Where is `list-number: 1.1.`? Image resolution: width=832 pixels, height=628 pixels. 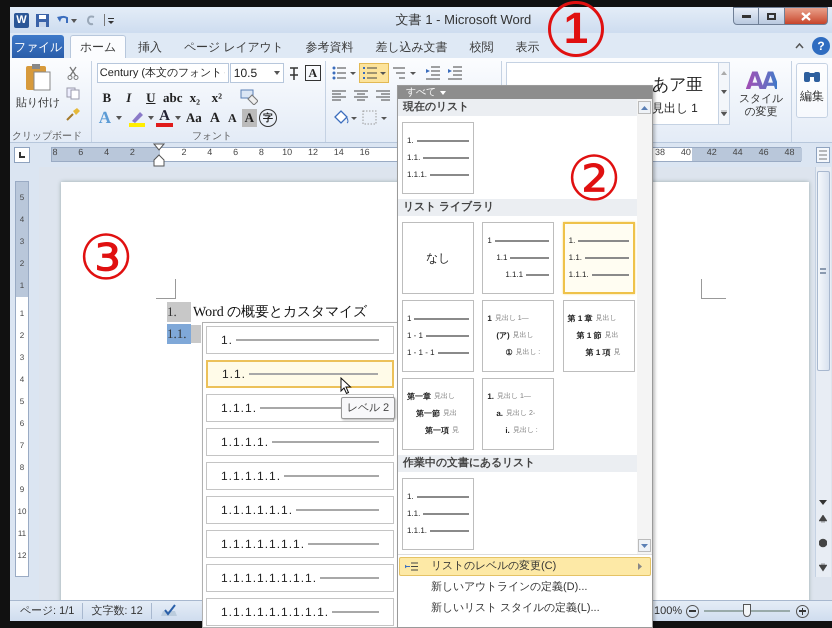
list-number: 1.1. is located at coordinates (178, 334).